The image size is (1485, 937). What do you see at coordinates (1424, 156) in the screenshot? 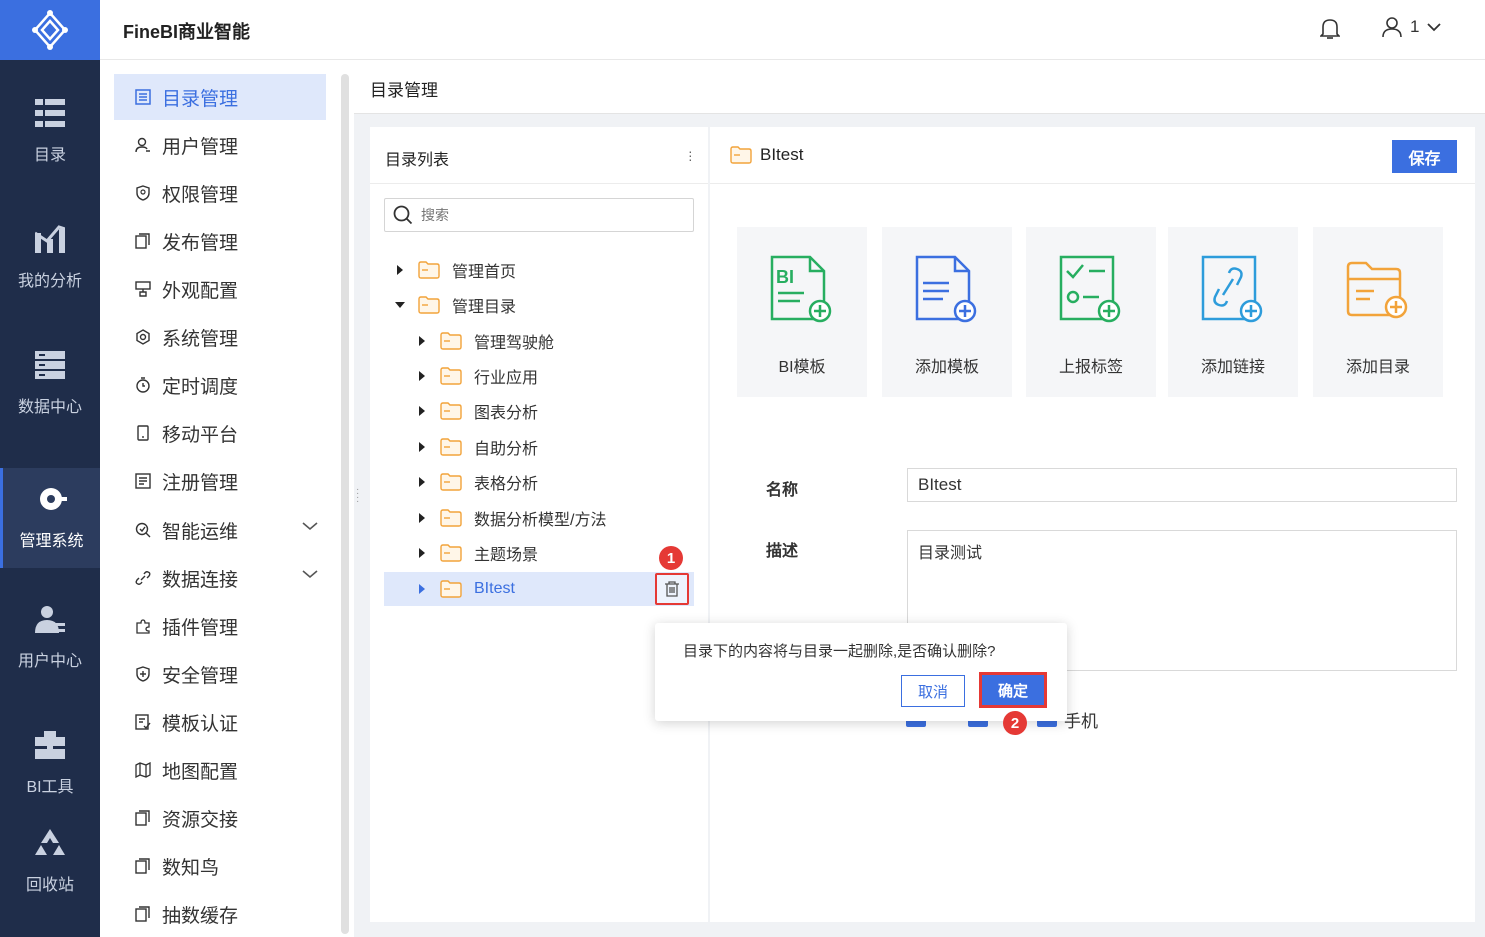
I see `save-button: 保存` at bounding box center [1424, 156].